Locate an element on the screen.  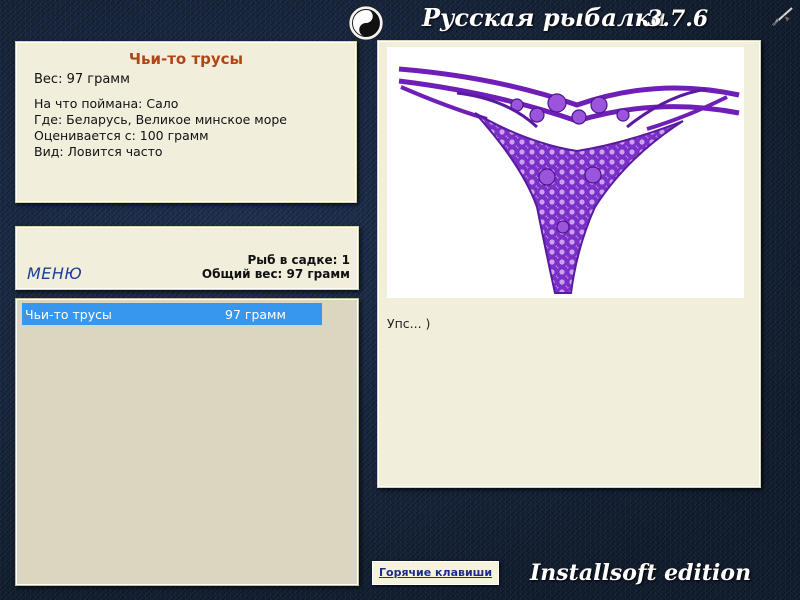
fish-name: Чьи-то трусы is located at coordinates (186, 59).